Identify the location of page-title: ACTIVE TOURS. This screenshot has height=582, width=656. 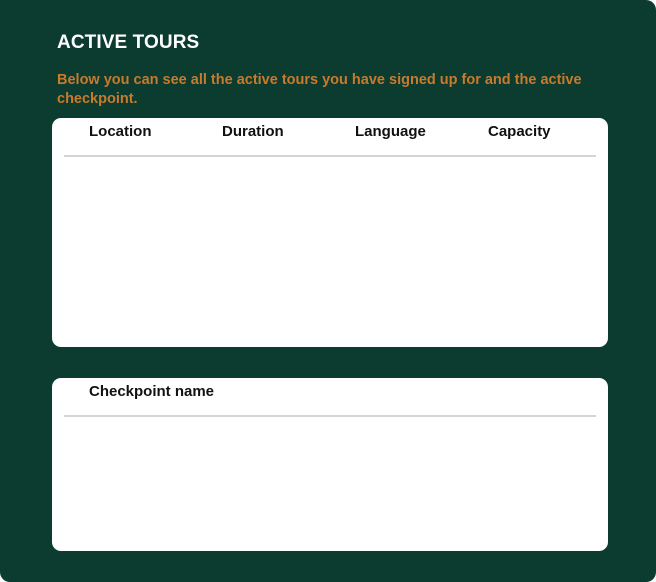
(128, 42).